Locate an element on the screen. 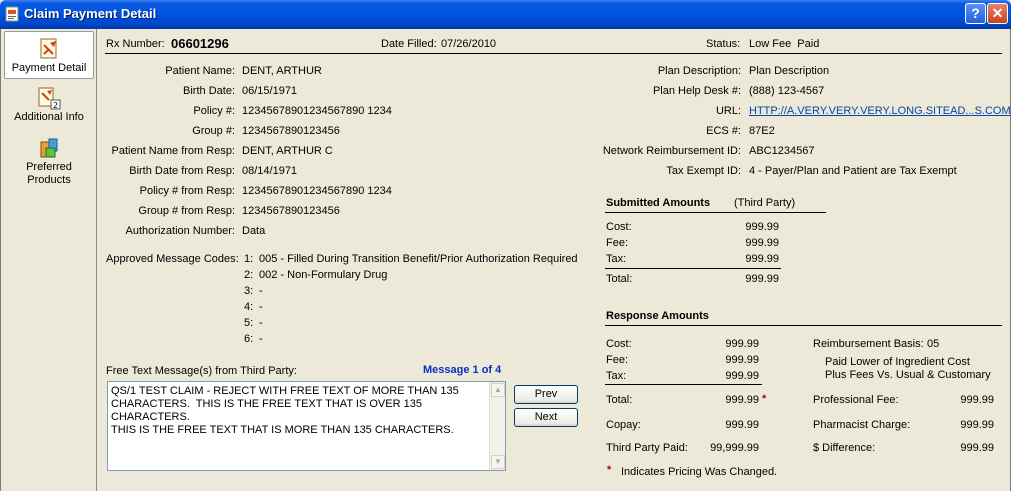 The height and width of the screenshot is (491, 1011). patient-name-value: DENT, ARTHUR is located at coordinates (282, 71).